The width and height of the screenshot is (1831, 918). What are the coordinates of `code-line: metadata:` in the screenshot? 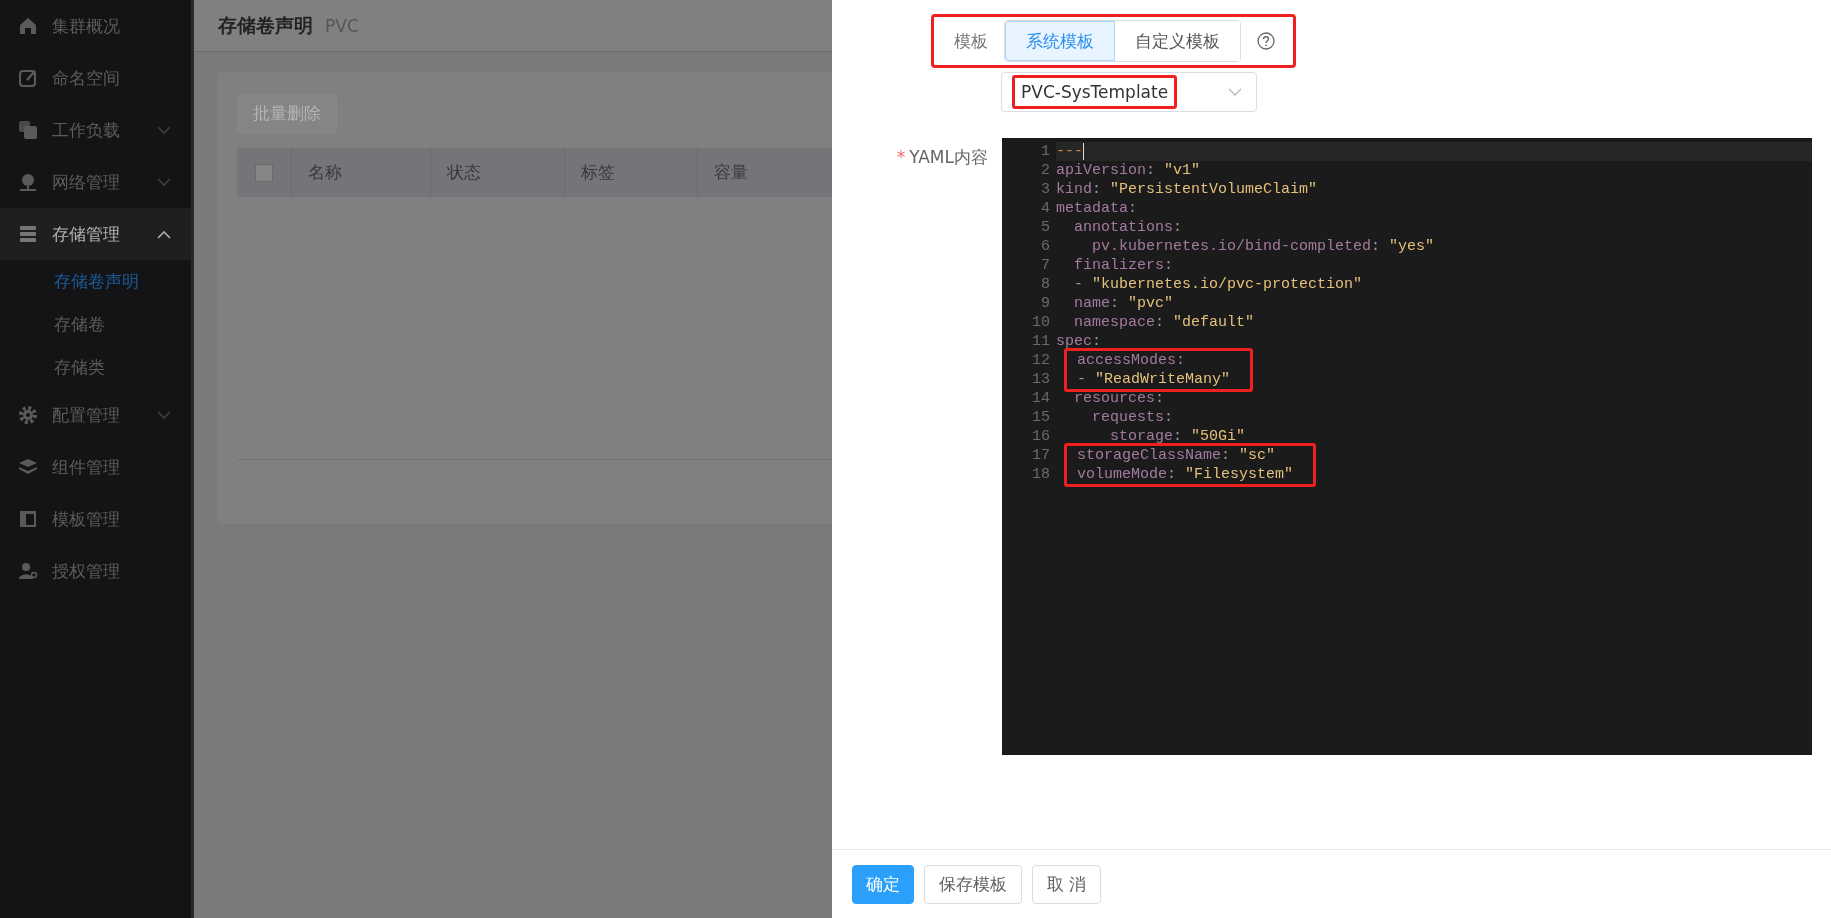 It's located at (1097, 208).